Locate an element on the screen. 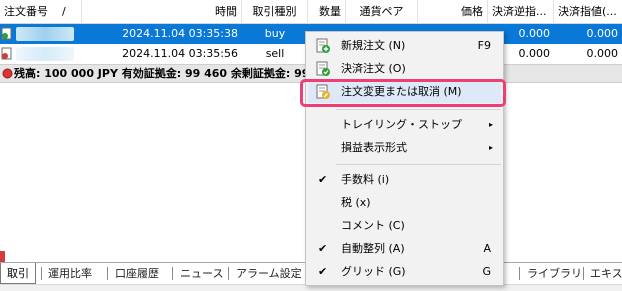 The image size is (622, 291). column-header-pair: 通貨ペア is located at coordinates (382, 12).